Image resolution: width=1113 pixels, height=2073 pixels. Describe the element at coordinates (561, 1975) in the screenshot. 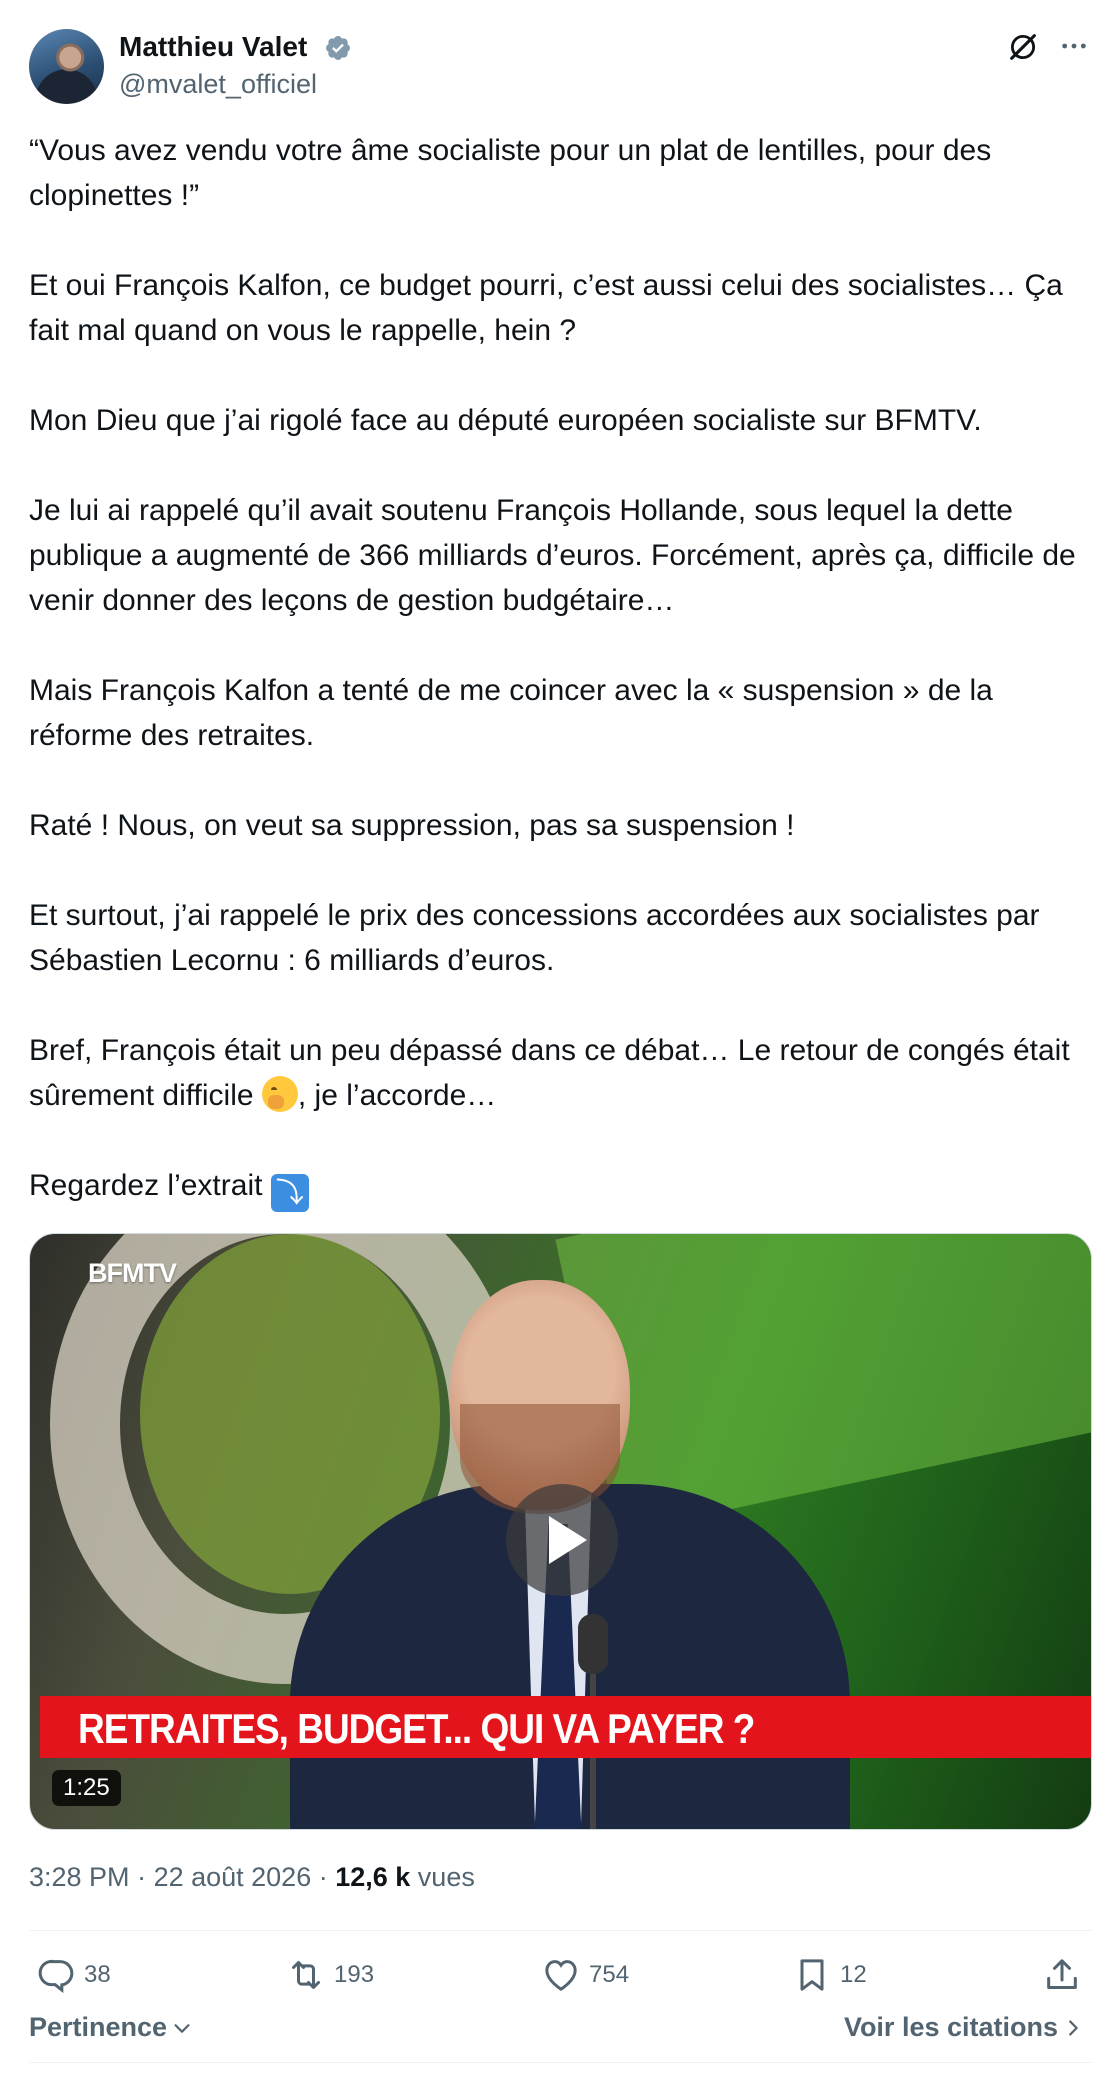

I see `heart-icon` at that location.